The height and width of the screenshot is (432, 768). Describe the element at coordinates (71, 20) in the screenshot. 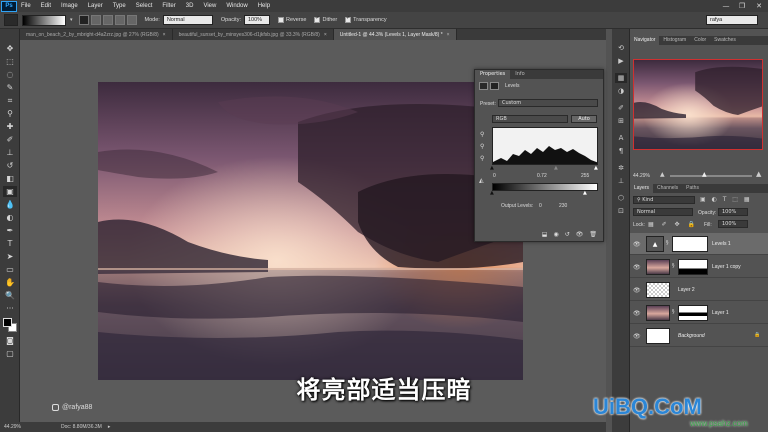

I see `gradient-picker-arrow-icon: ▾` at that location.